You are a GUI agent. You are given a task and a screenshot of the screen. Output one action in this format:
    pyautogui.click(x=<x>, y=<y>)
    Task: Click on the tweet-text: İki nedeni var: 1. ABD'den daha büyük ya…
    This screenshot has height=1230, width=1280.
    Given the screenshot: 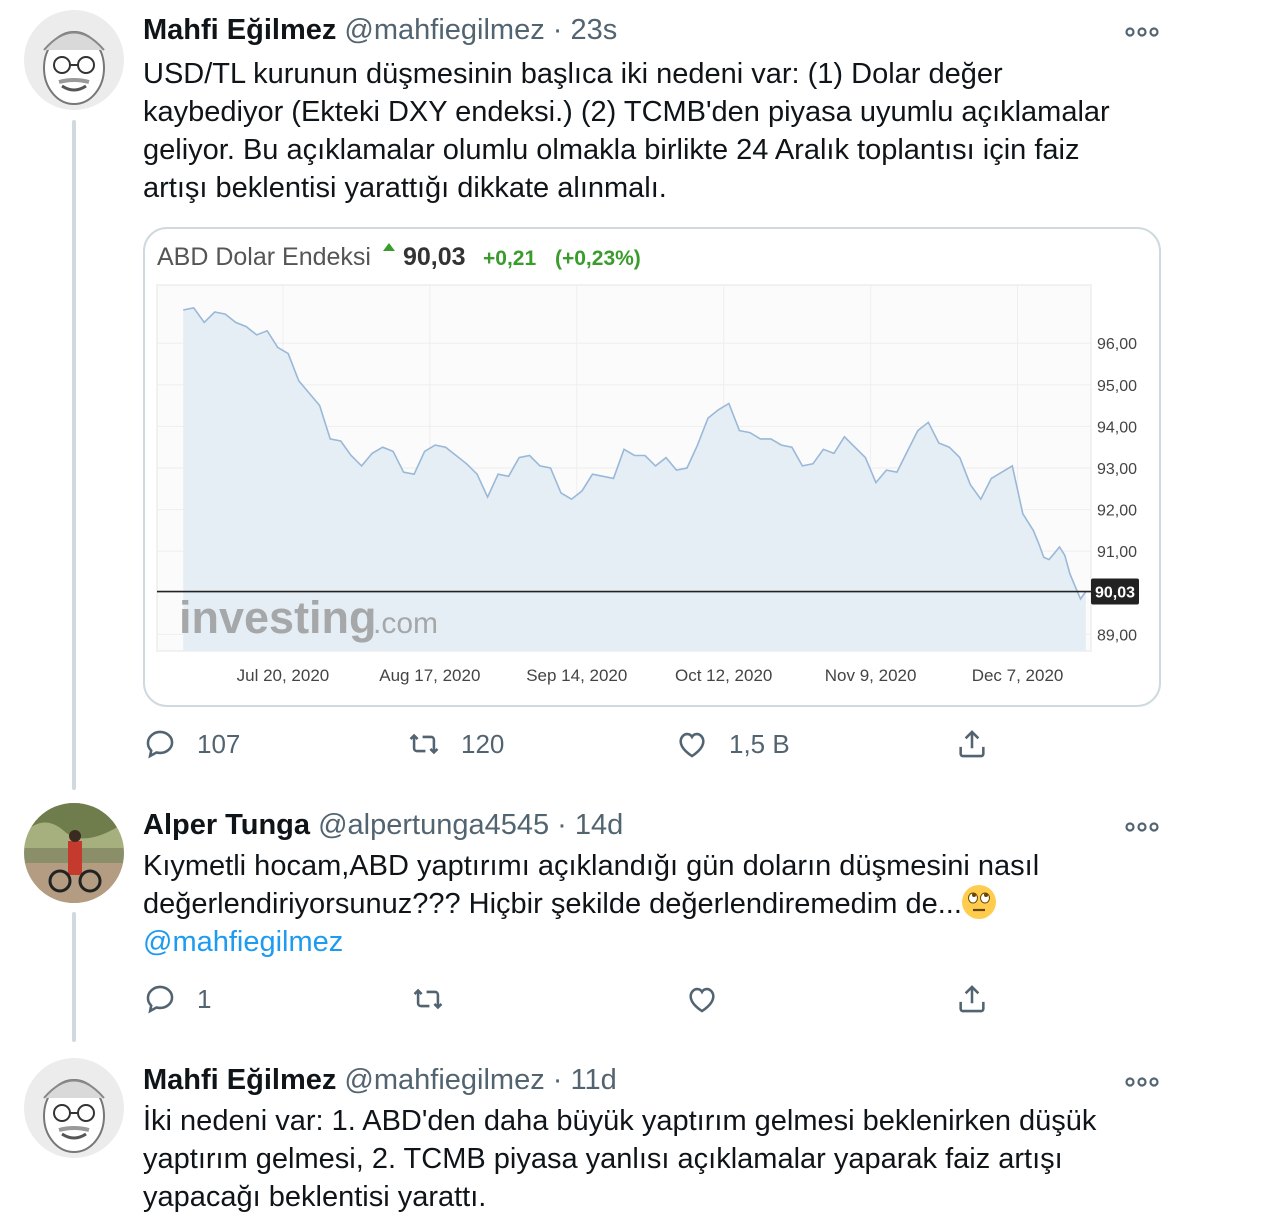 What is the action you would take?
    pyautogui.click(x=668, y=1159)
    